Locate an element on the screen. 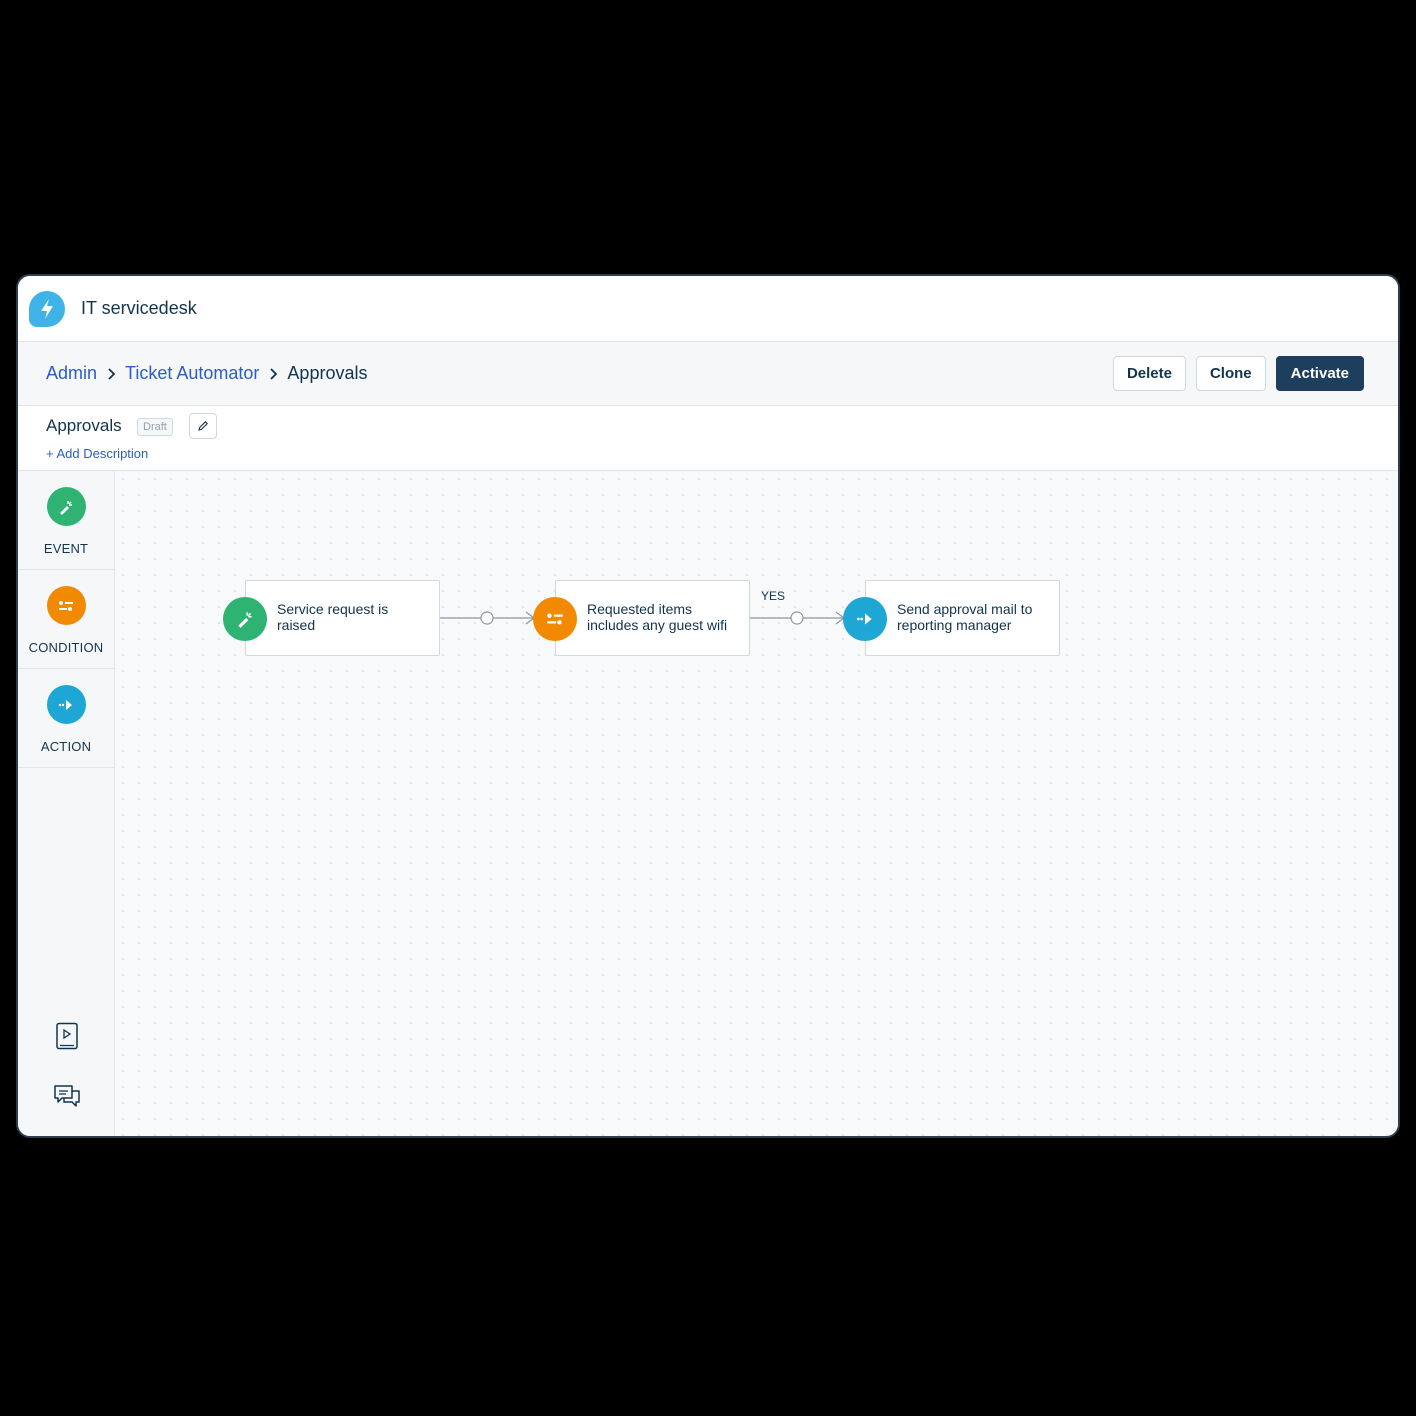 This screenshot has height=1416, width=1416. palette-event: EVENT is located at coordinates (66, 520).